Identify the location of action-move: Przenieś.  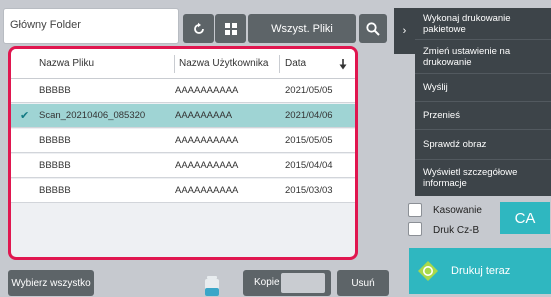
(483, 116).